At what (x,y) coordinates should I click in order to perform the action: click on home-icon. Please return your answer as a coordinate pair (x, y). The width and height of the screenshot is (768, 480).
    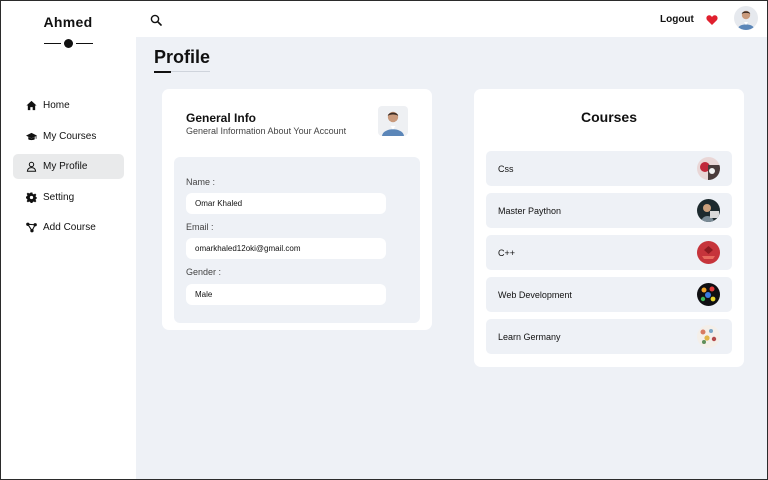
    Looking at the image, I should click on (31, 106).